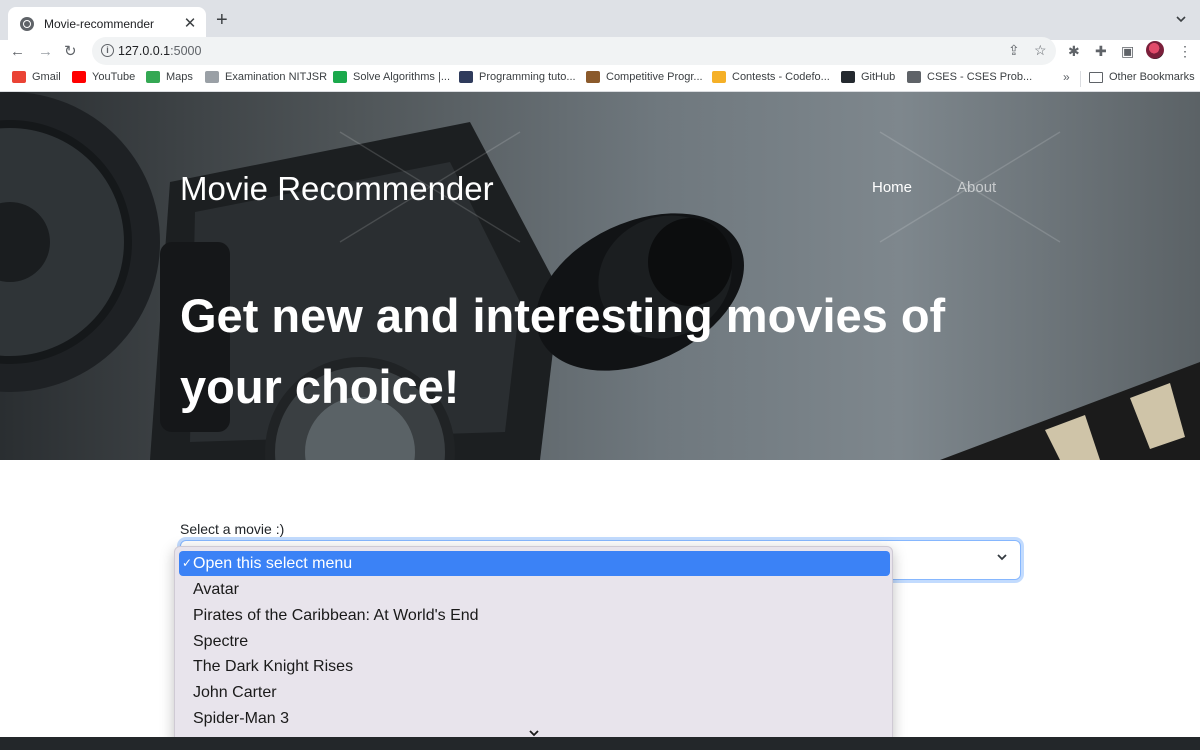 The width and height of the screenshot is (1200, 750). Describe the element at coordinates (241, 718) in the screenshot. I see `option-label: Spider-Man 3` at that location.